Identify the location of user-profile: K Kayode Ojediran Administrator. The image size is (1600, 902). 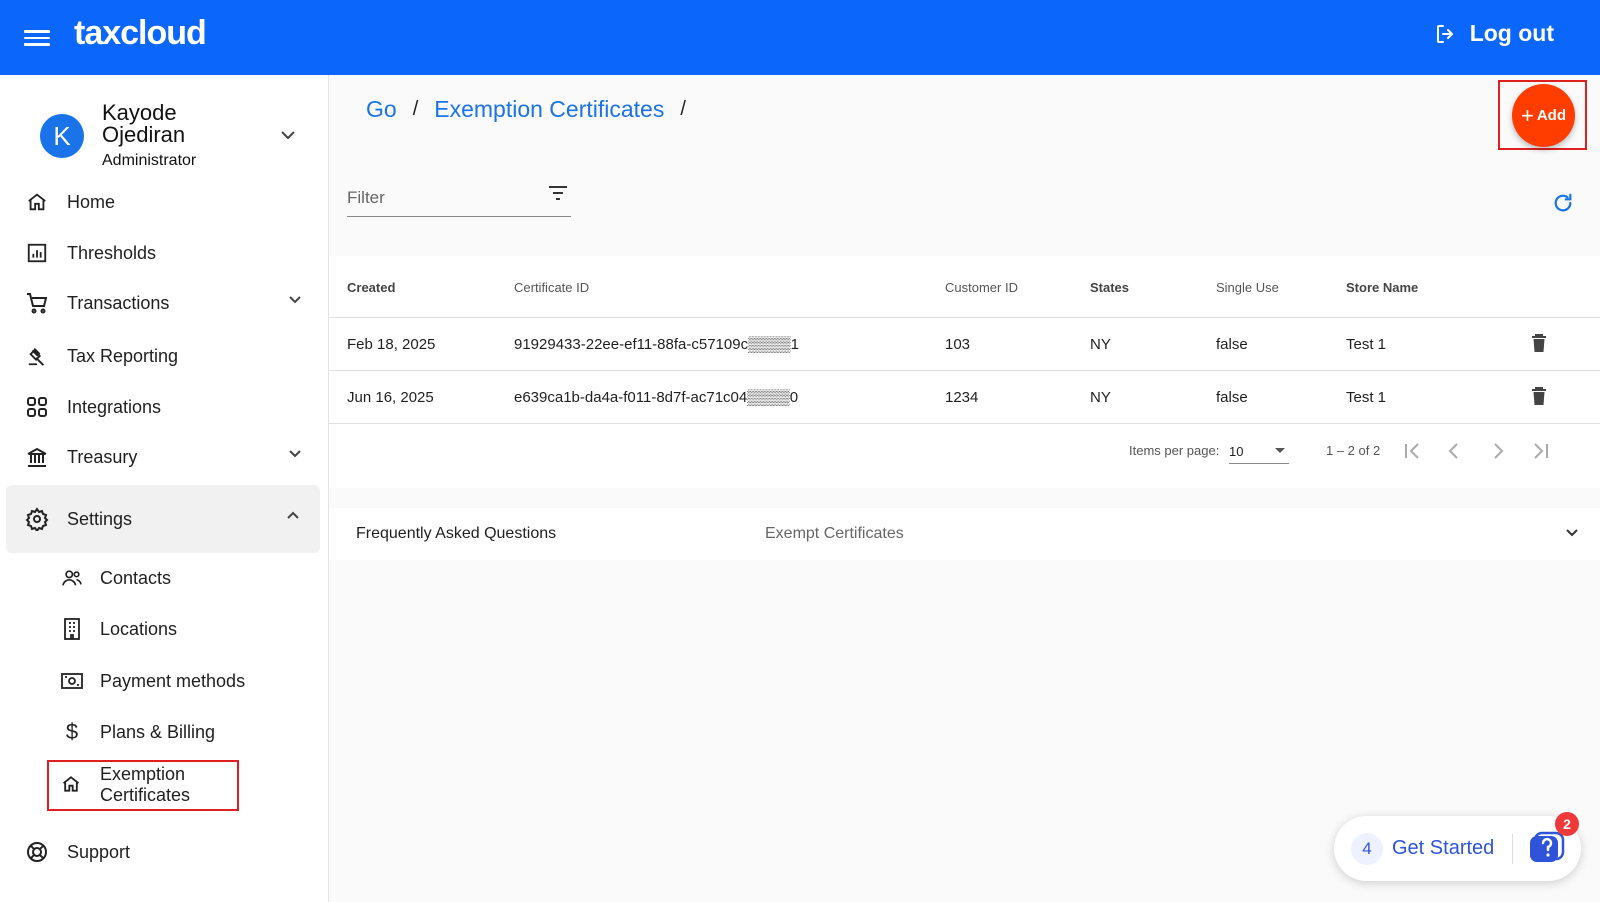
(175, 137).